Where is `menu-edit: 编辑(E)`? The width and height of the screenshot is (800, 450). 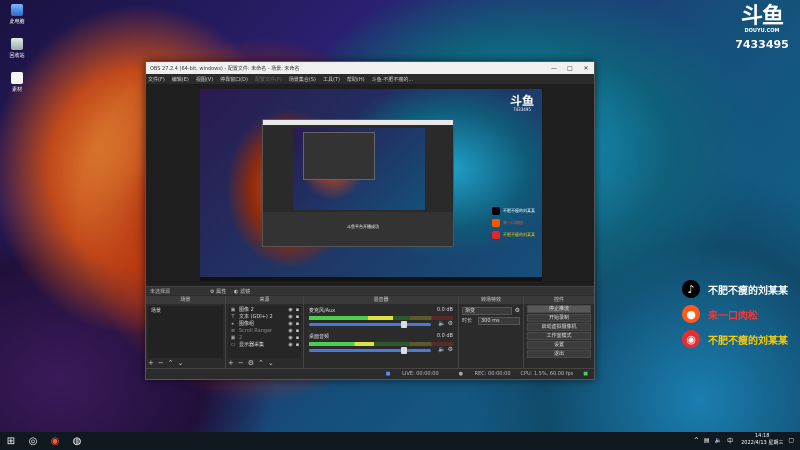
menu-edit: 编辑(E) is located at coordinates (180, 79).